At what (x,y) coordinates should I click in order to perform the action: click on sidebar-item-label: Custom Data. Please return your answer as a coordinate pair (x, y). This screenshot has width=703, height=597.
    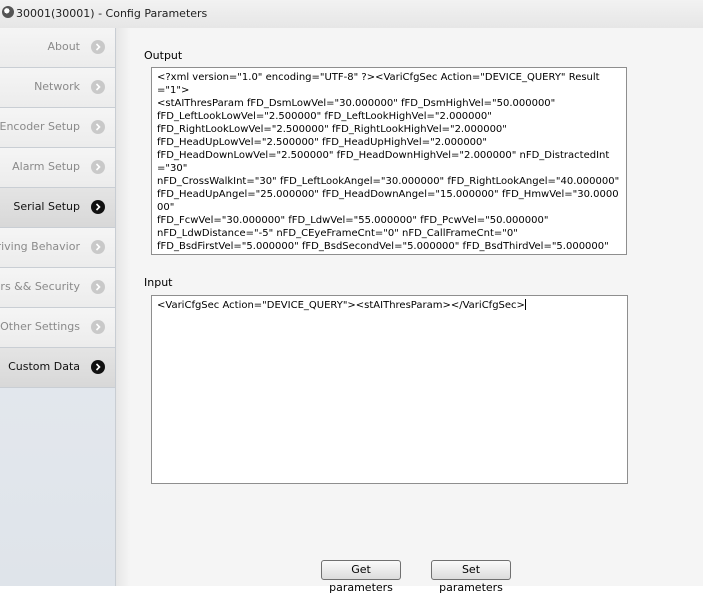
    Looking at the image, I should click on (44, 366).